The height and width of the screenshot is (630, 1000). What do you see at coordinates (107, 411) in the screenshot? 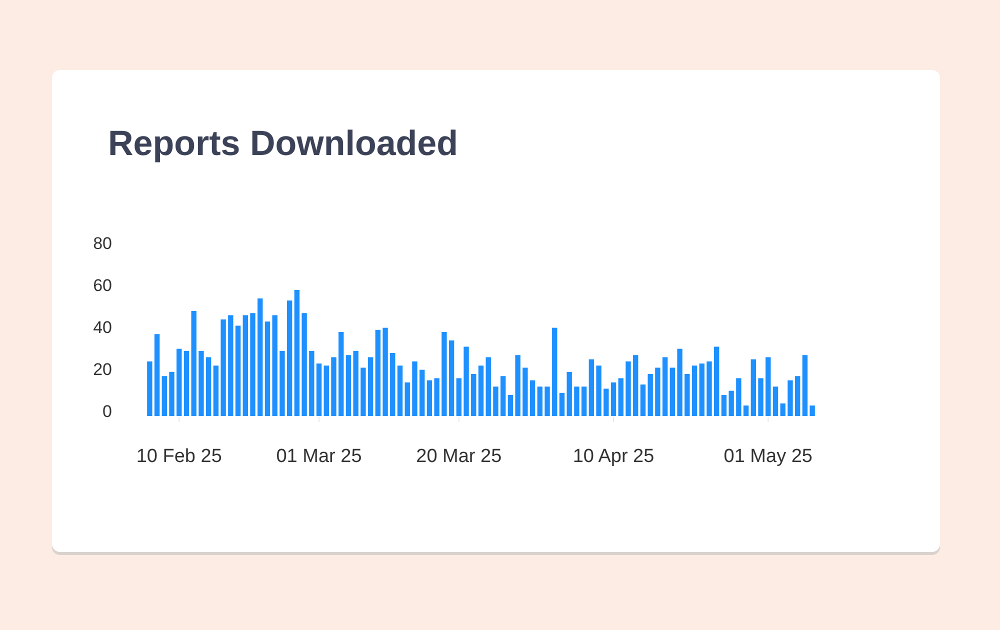
I see `y-tick-label: 0` at bounding box center [107, 411].